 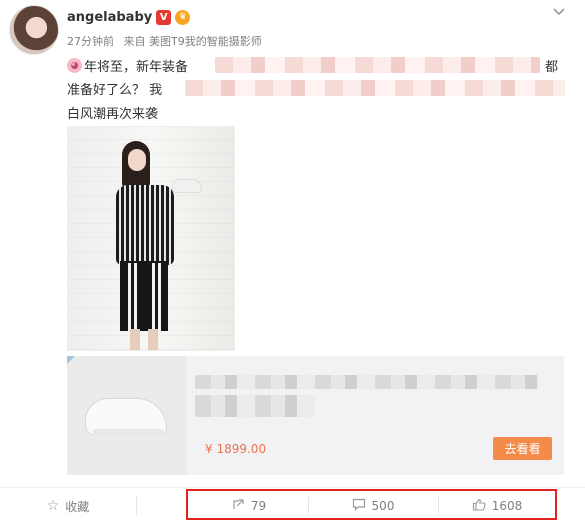 What do you see at coordinates (559, 12) in the screenshot?
I see `chevron-down-icon` at bounding box center [559, 12].